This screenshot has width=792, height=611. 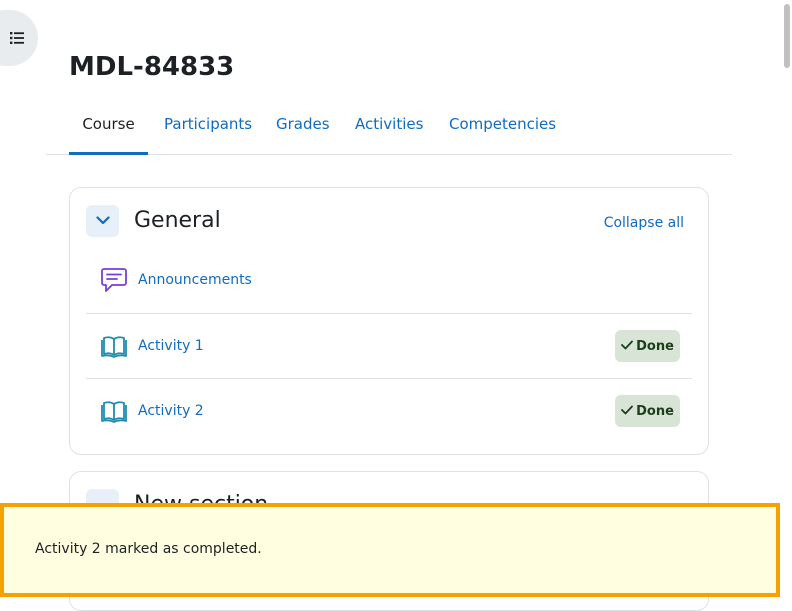 What do you see at coordinates (389, 410) in the screenshot?
I see `activity-item: Activity 2 Done` at bounding box center [389, 410].